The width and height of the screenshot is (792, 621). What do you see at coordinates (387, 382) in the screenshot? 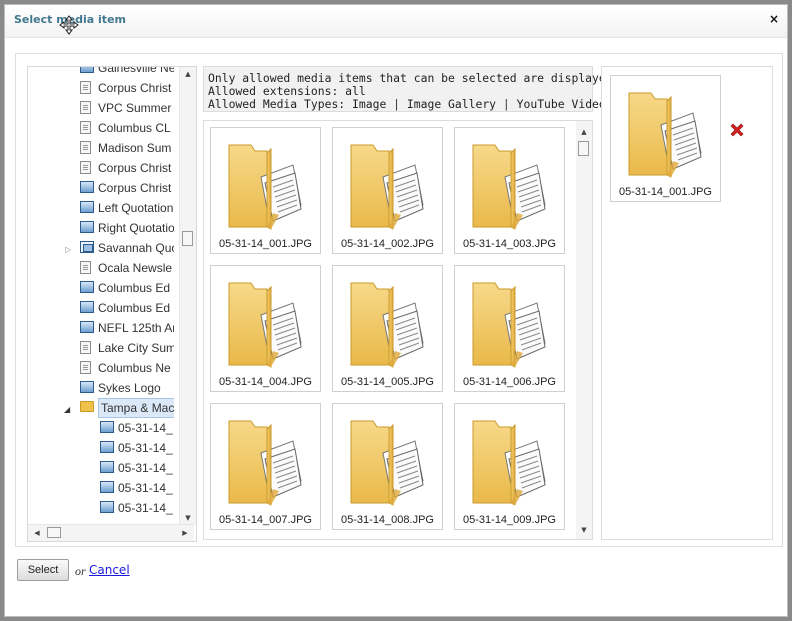
I see `media-tile-label: 05-31-14_005.JPG` at bounding box center [387, 382].